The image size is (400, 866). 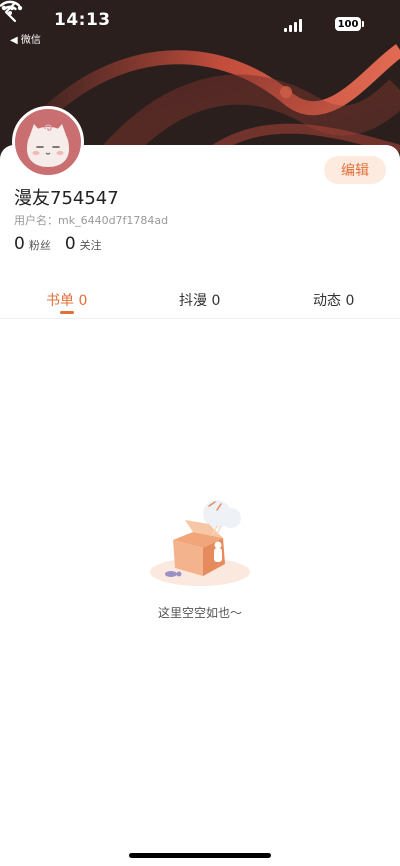 I want to click on tab-activity: 动态 0, so click(x=333, y=300).